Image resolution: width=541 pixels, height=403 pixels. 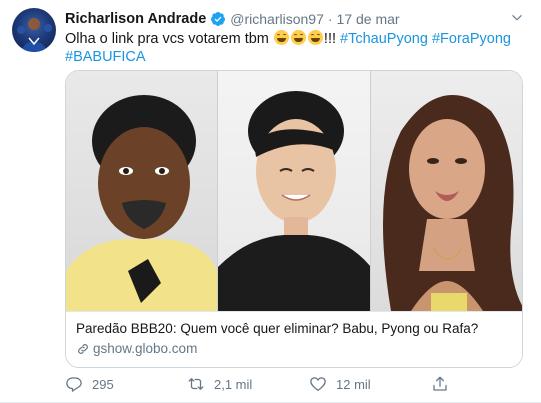 I want to click on avatar, so click(x=34, y=30).